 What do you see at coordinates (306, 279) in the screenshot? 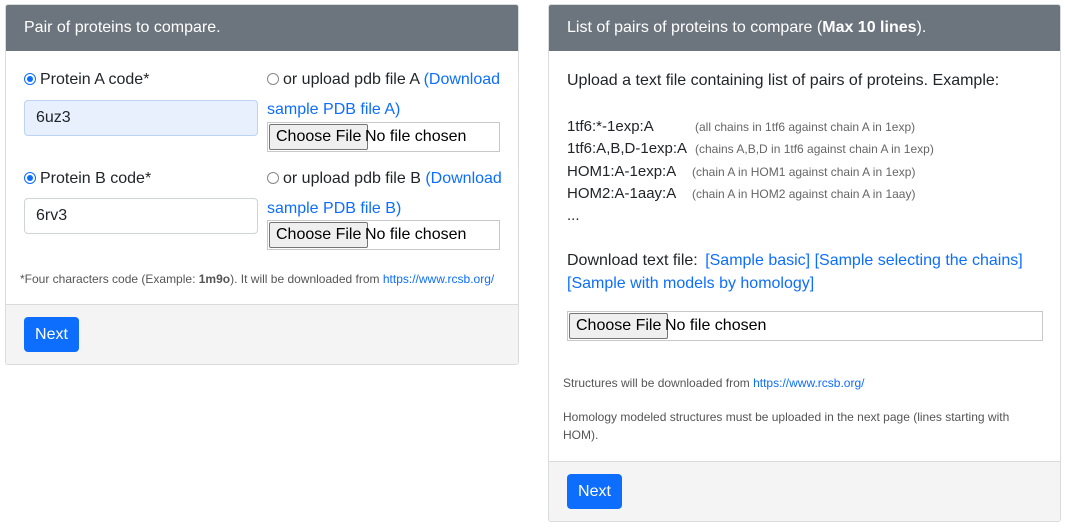
I see `footnote-mid: ). It will be downloaded from` at bounding box center [306, 279].